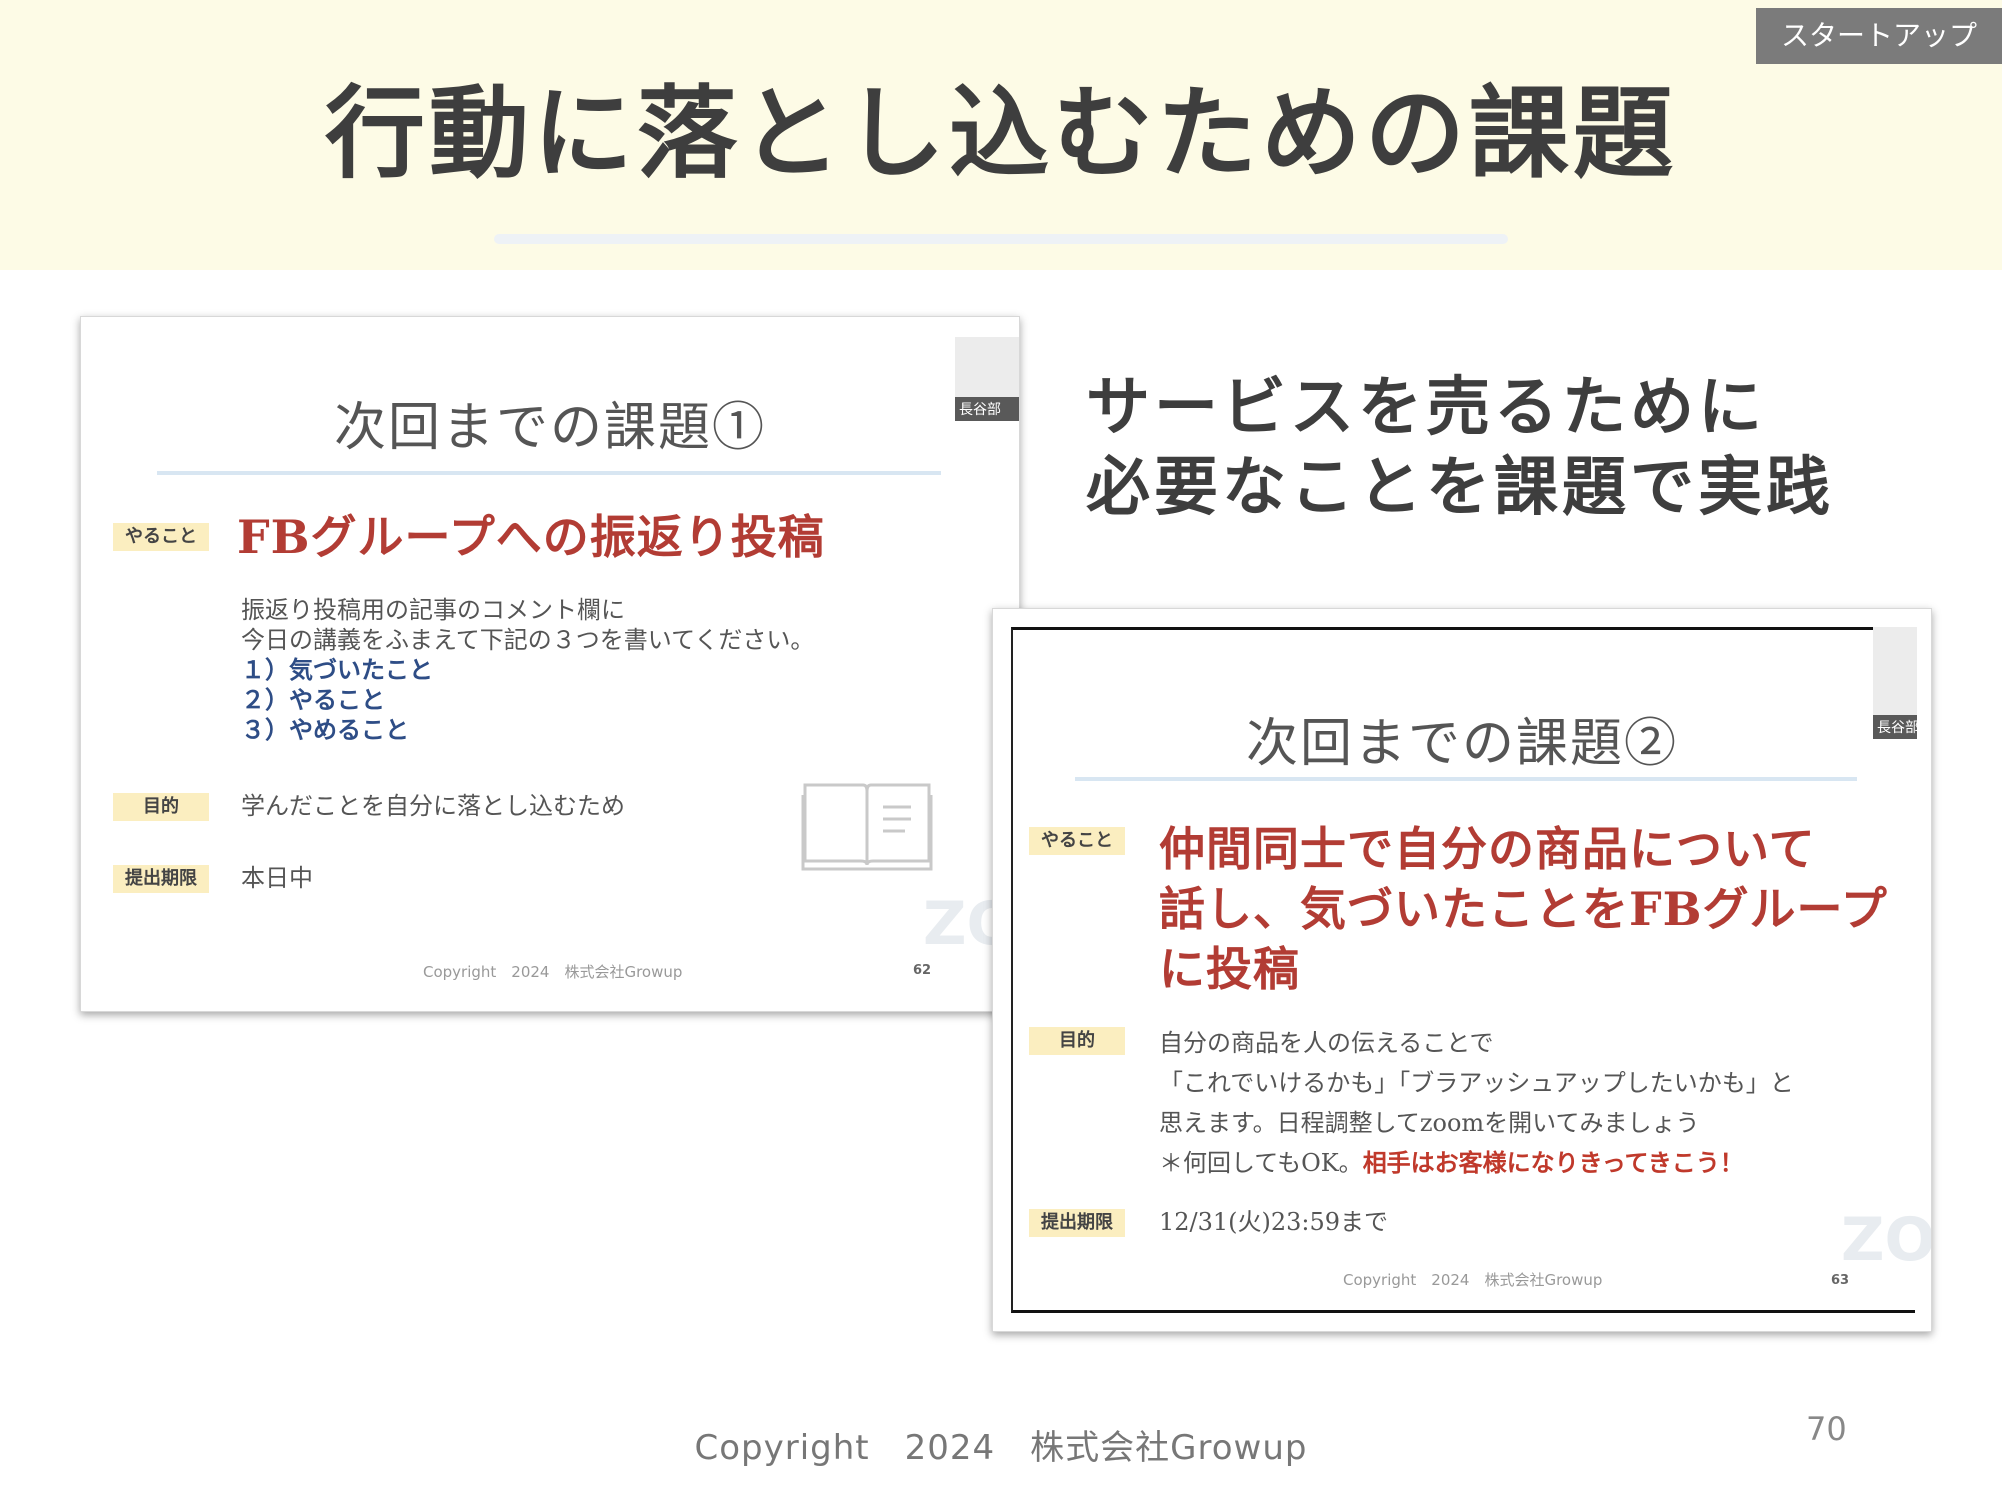  What do you see at coordinates (313, 699) in the screenshot?
I see `list-item: ２）やること` at bounding box center [313, 699].